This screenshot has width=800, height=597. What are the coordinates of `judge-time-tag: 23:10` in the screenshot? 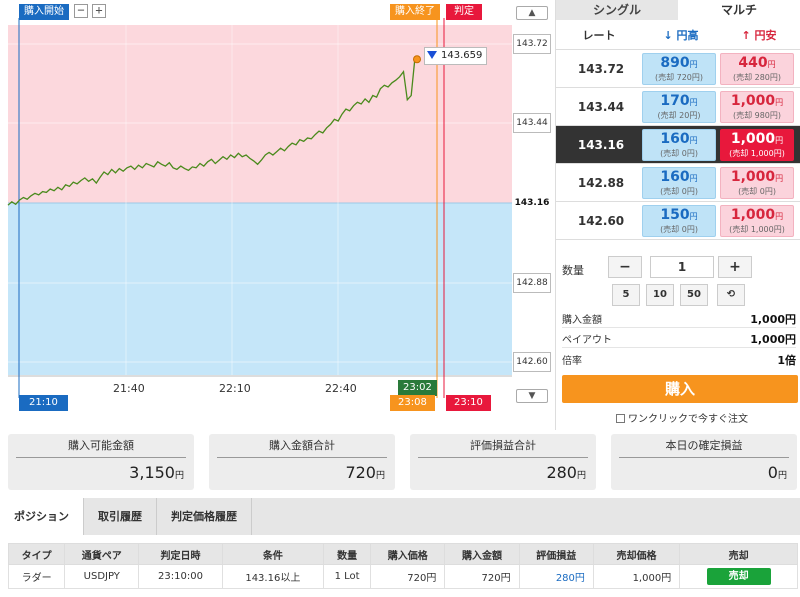 It's located at (468, 403).